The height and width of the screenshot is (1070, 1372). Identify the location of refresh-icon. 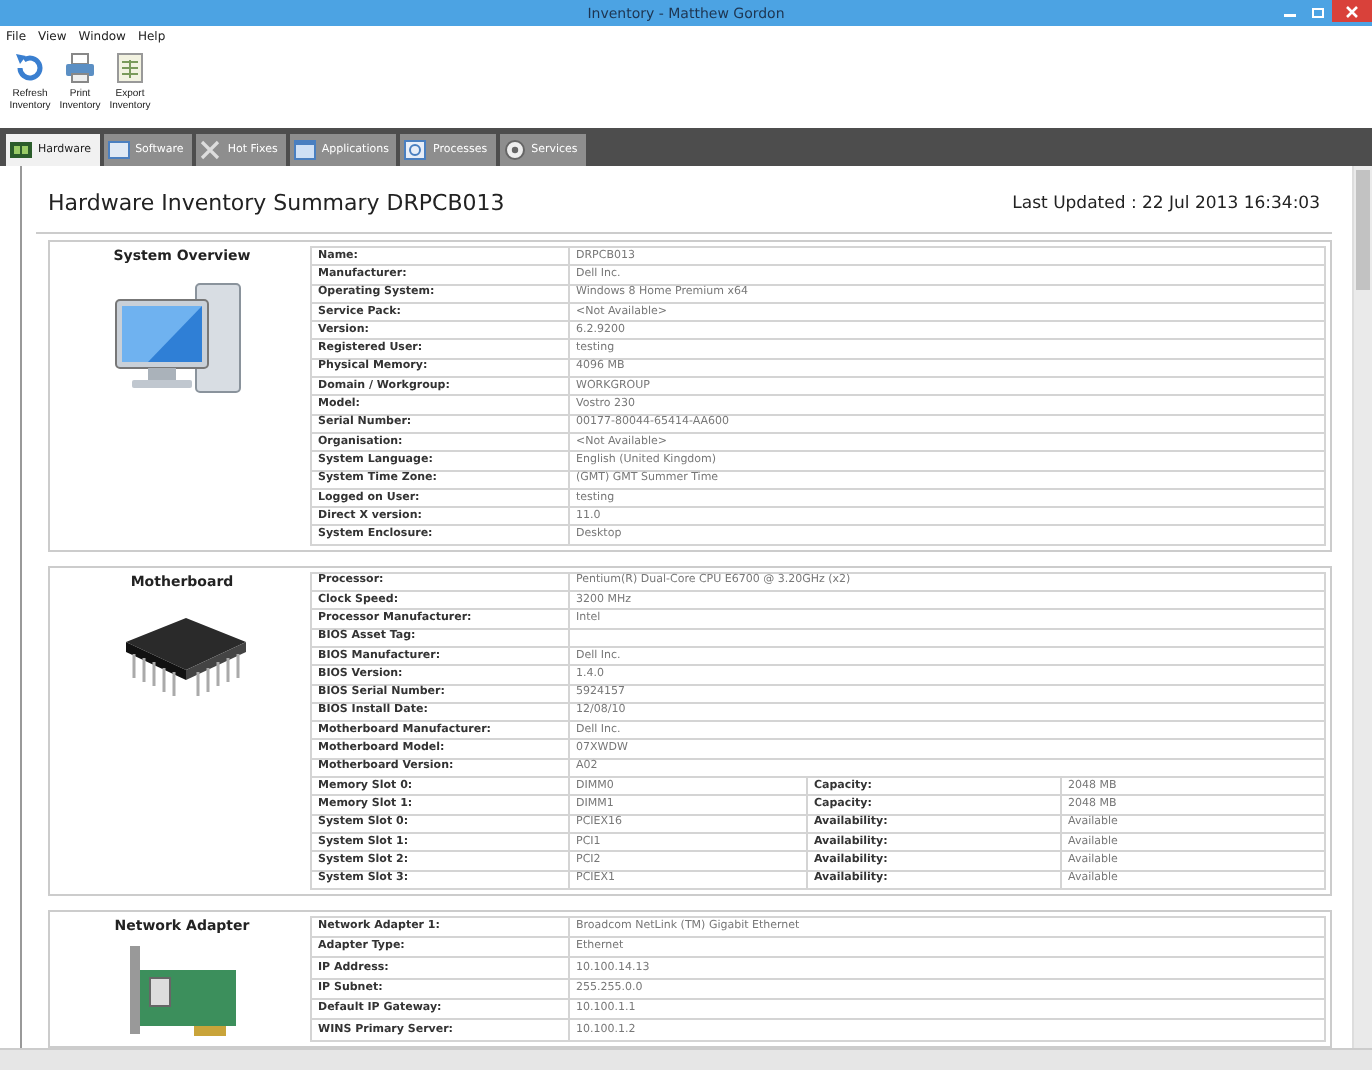
(30, 68).